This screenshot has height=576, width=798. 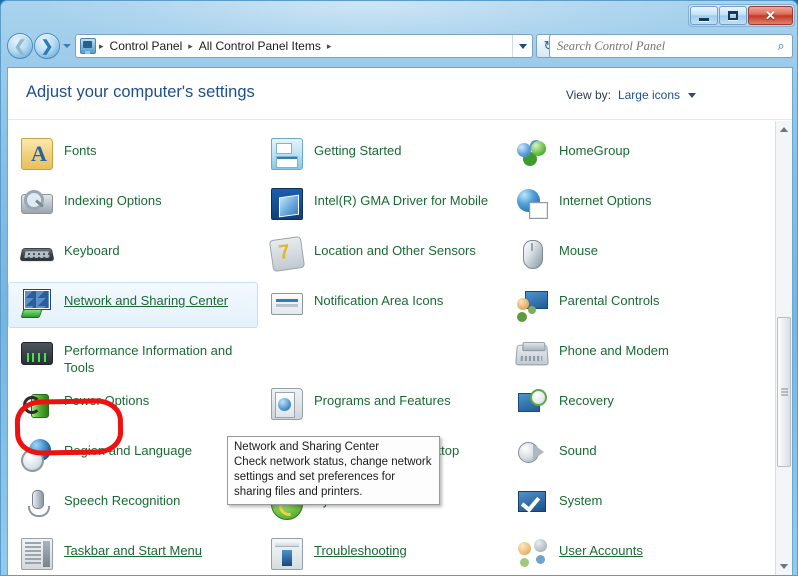 What do you see at coordinates (614, 350) in the screenshot?
I see `control-panel-item-label: Phone and Modem` at bounding box center [614, 350].